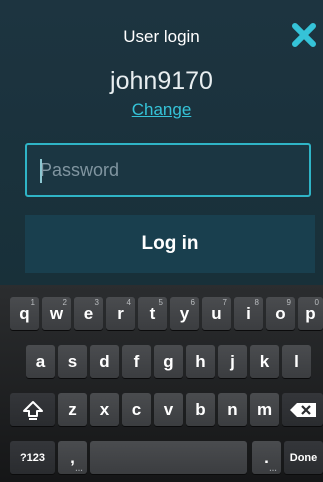 The width and height of the screenshot is (323, 482). What do you see at coordinates (40, 361) in the screenshot?
I see `key-a: a` at bounding box center [40, 361].